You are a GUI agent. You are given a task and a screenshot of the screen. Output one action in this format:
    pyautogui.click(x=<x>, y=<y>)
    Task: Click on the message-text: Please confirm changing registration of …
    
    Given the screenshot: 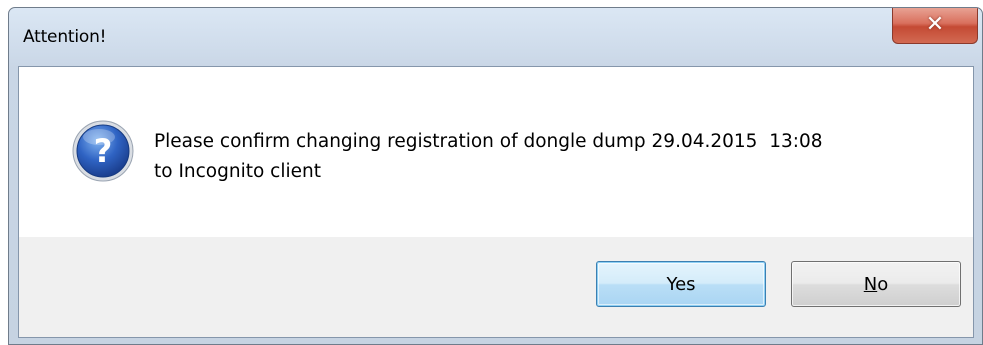 What is the action you would take?
    pyautogui.click(x=488, y=157)
    